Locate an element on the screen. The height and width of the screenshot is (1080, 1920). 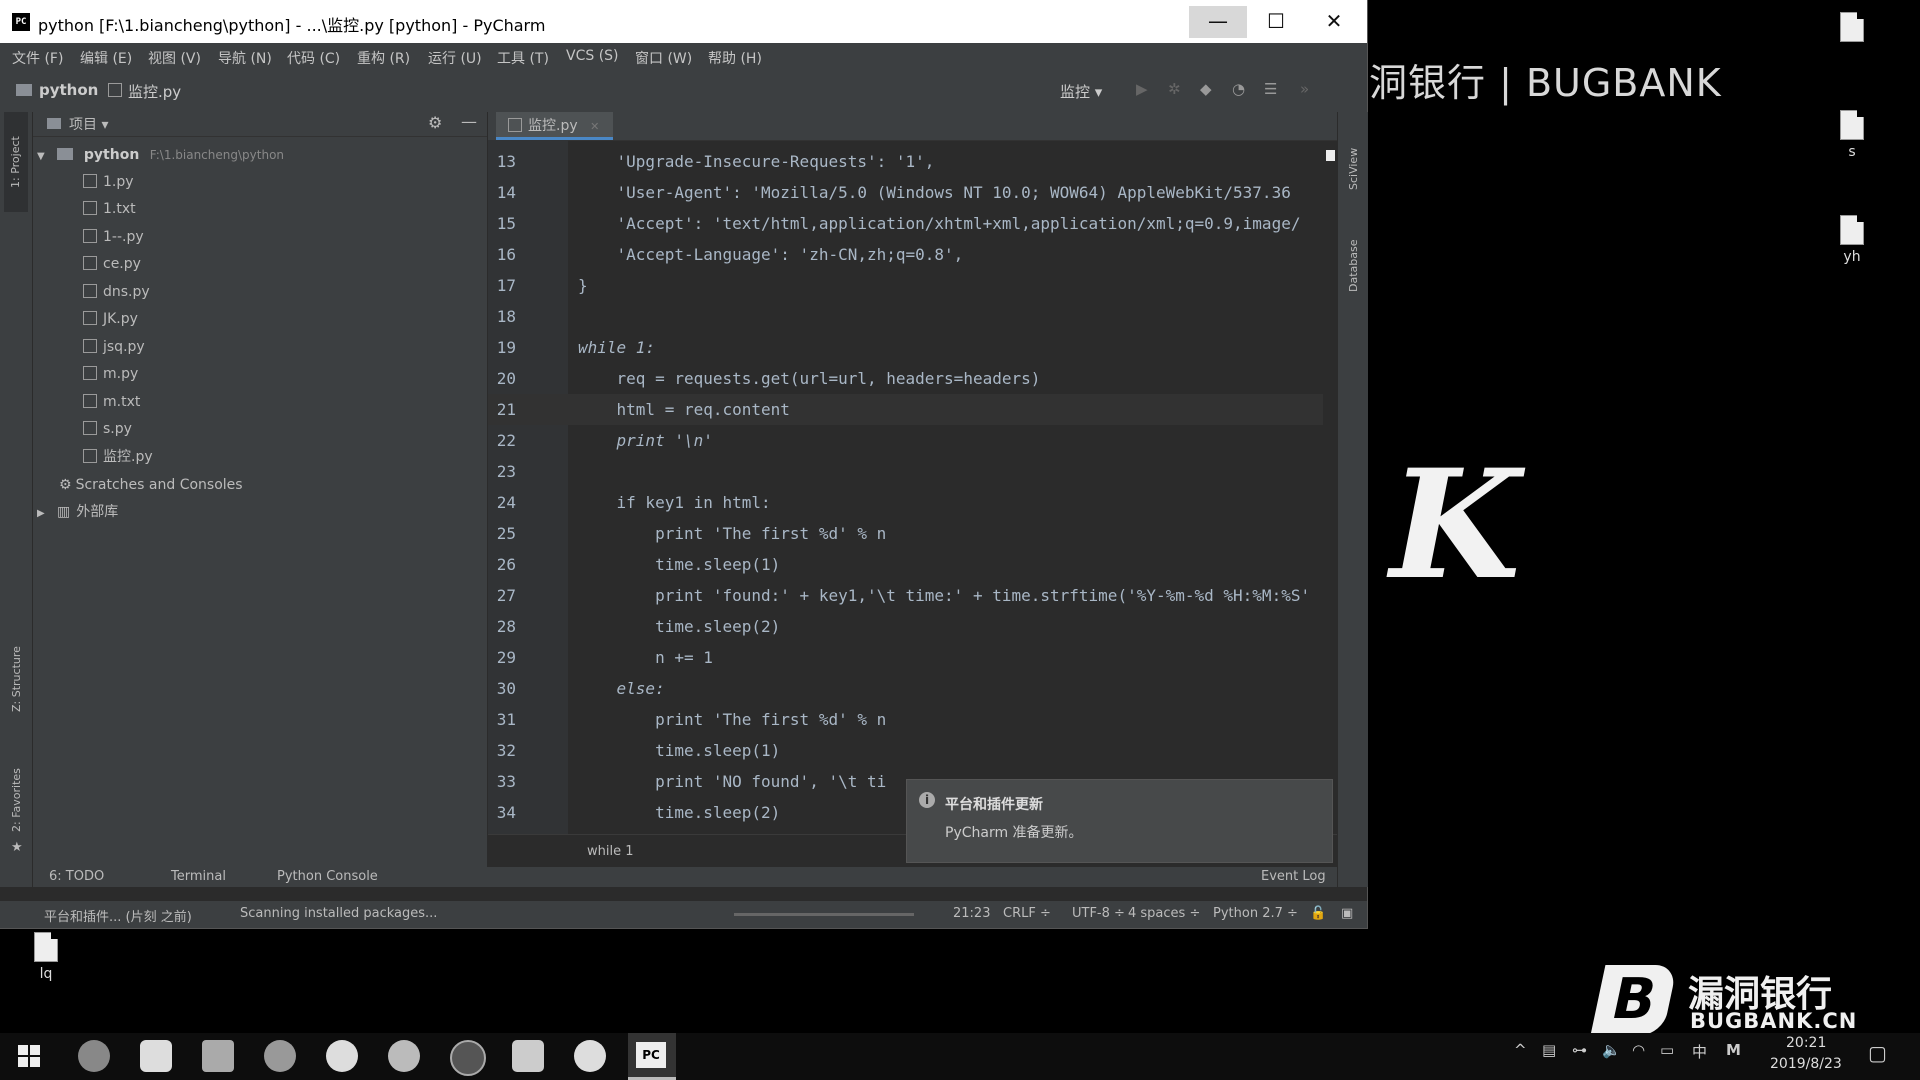
nav-project: python is located at coordinates (68, 90).